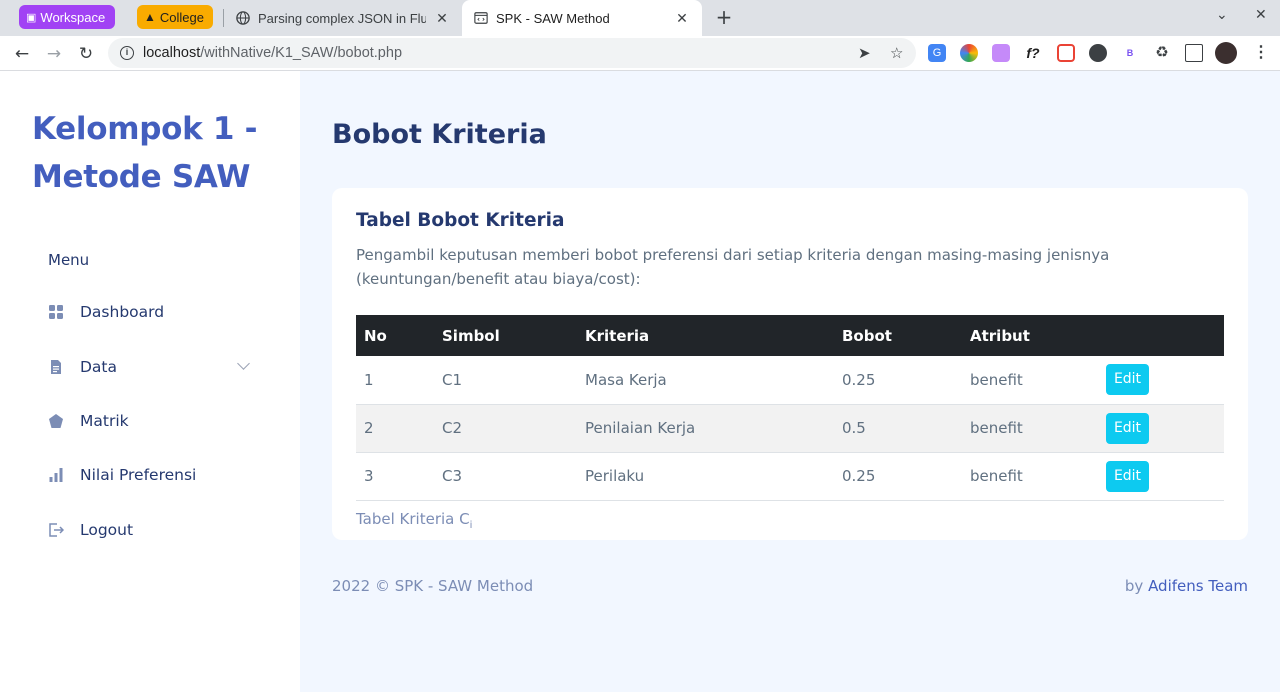 The width and height of the screenshot is (1280, 692). I want to click on tab-group-college: ▲ College, so click(175, 17).